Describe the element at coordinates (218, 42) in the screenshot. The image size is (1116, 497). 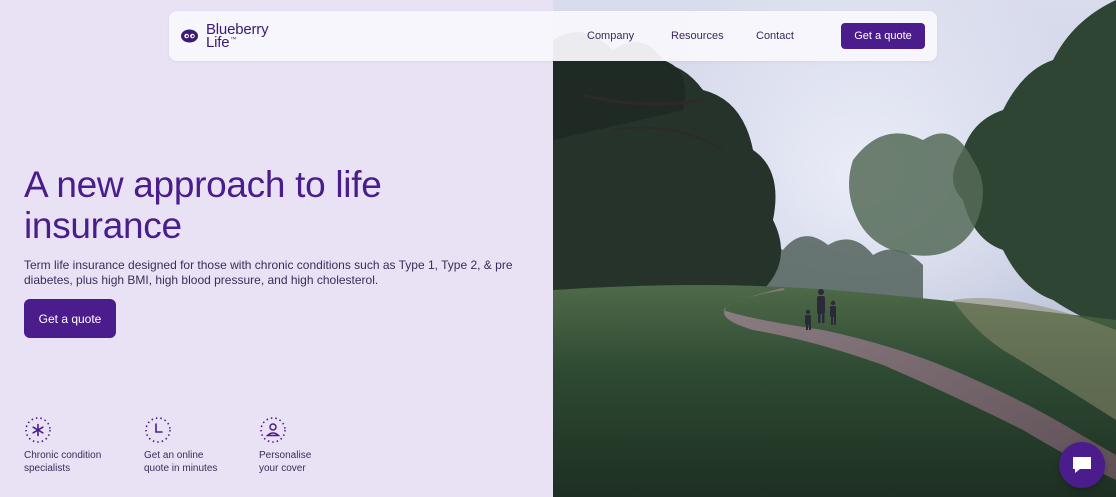
I see `brand-name-line2-text: Life` at that location.